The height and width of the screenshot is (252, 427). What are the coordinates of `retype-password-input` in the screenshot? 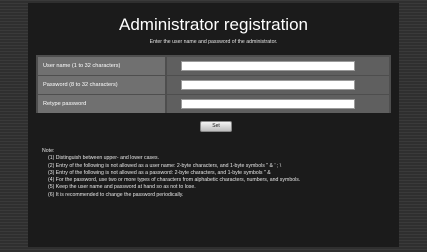 It's located at (268, 104).